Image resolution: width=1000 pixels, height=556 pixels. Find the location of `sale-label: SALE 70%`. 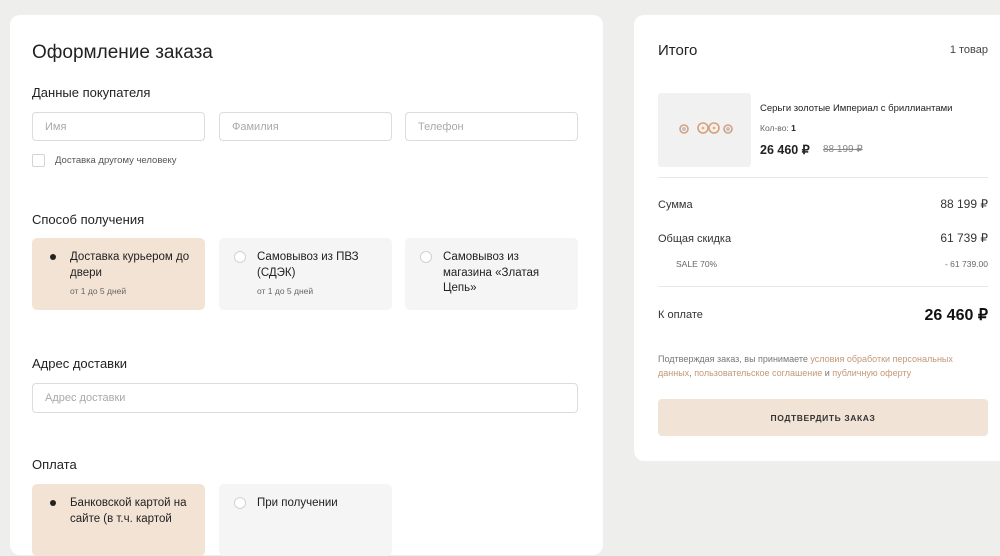

sale-label: SALE 70% is located at coordinates (697, 264).